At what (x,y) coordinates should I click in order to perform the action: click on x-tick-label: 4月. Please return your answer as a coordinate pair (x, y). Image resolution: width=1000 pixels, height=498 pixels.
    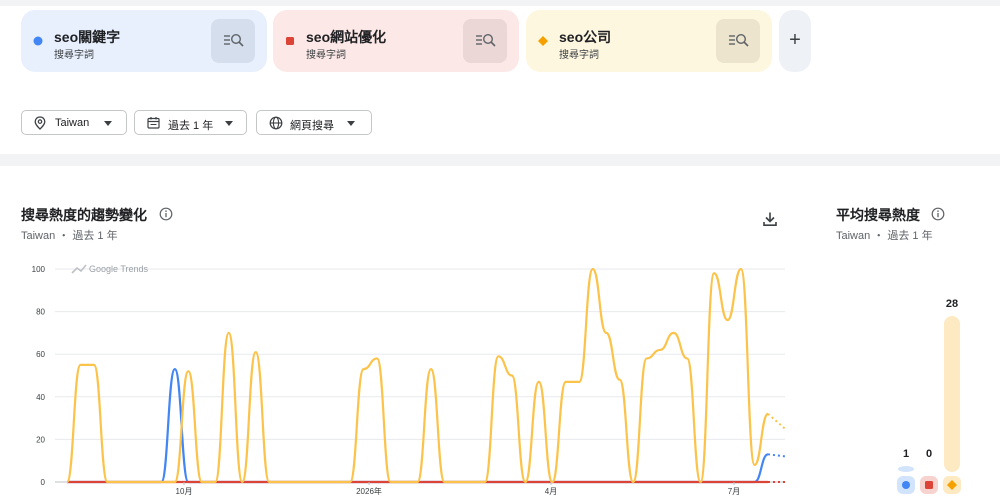
    Looking at the image, I should click on (551, 491).